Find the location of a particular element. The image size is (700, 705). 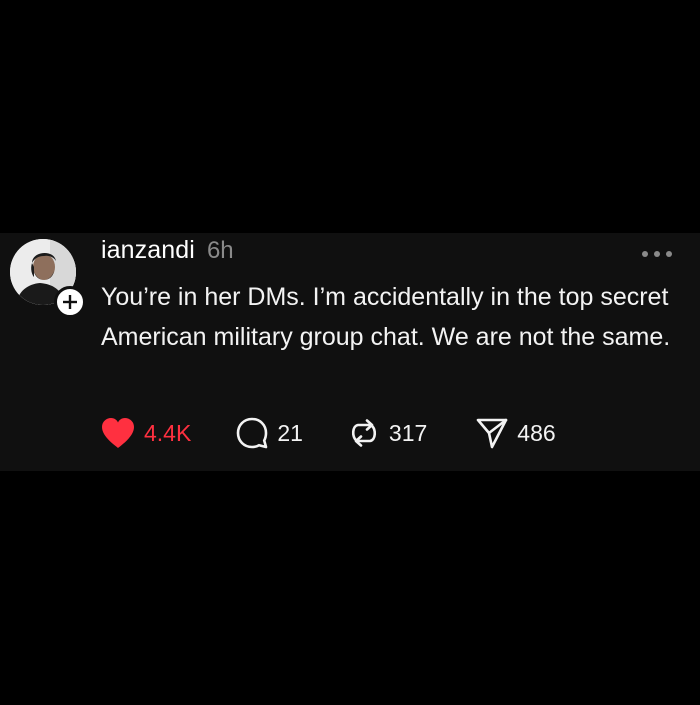

follow-button is located at coordinates (70, 302).